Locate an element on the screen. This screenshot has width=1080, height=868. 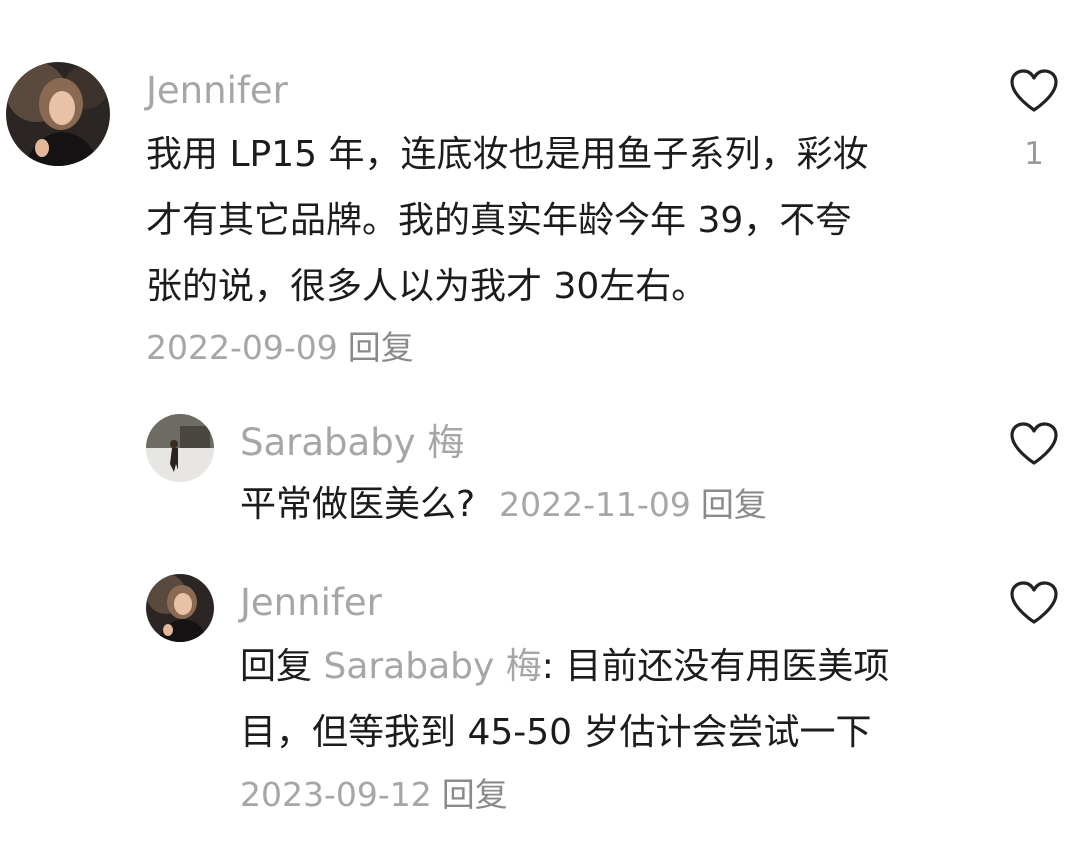
comment-date: 2022-09-09 is located at coordinates (242, 347).